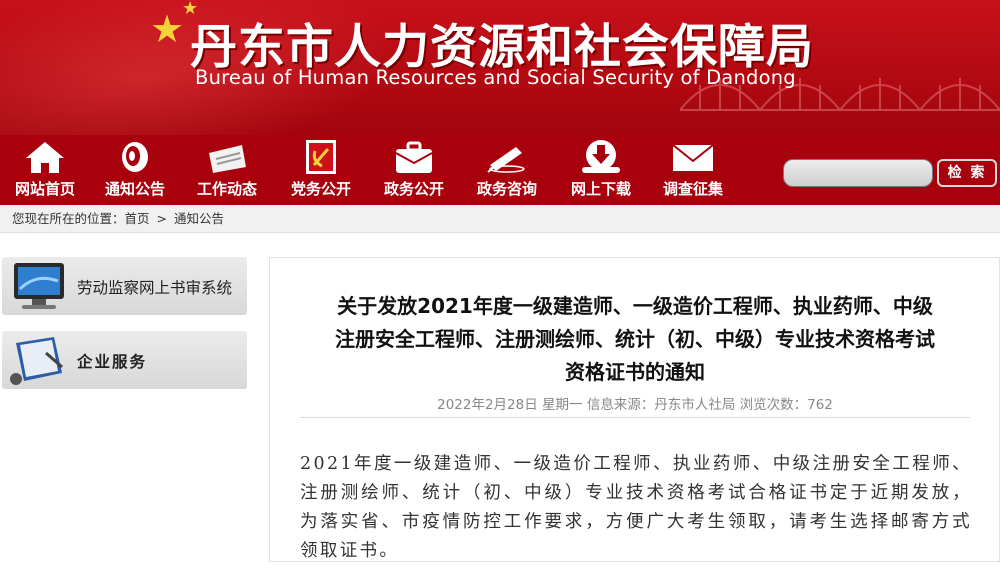 This screenshot has width=1000, height=566. I want to click on home-icon, so click(45, 157).